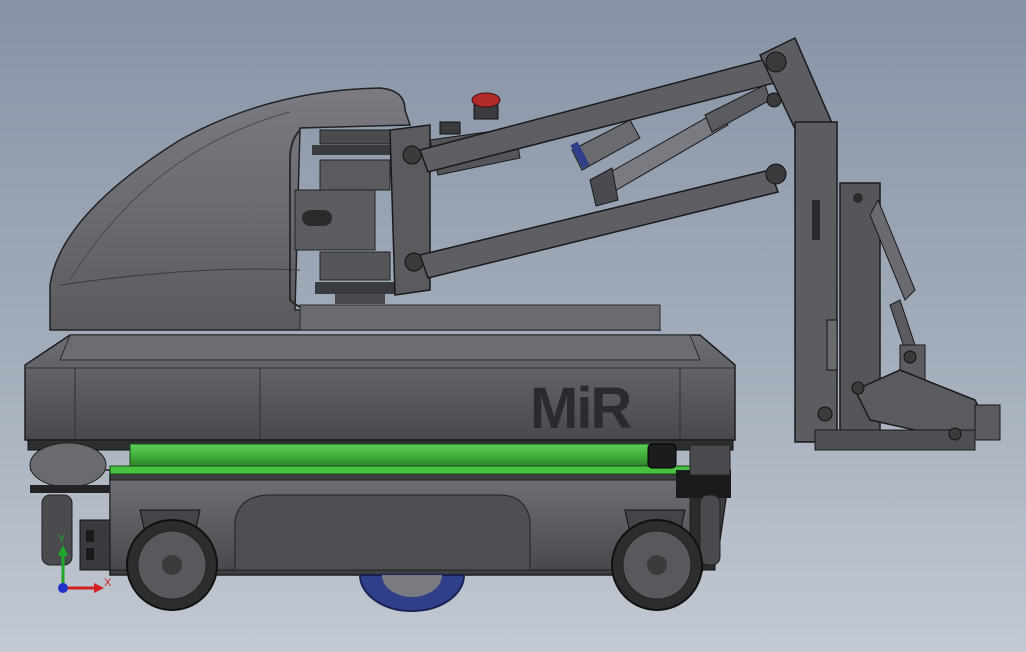 The width and height of the screenshot is (1026, 652). What do you see at coordinates (62, 539) in the screenshot?
I see `y-axis-label: Y` at bounding box center [62, 539].